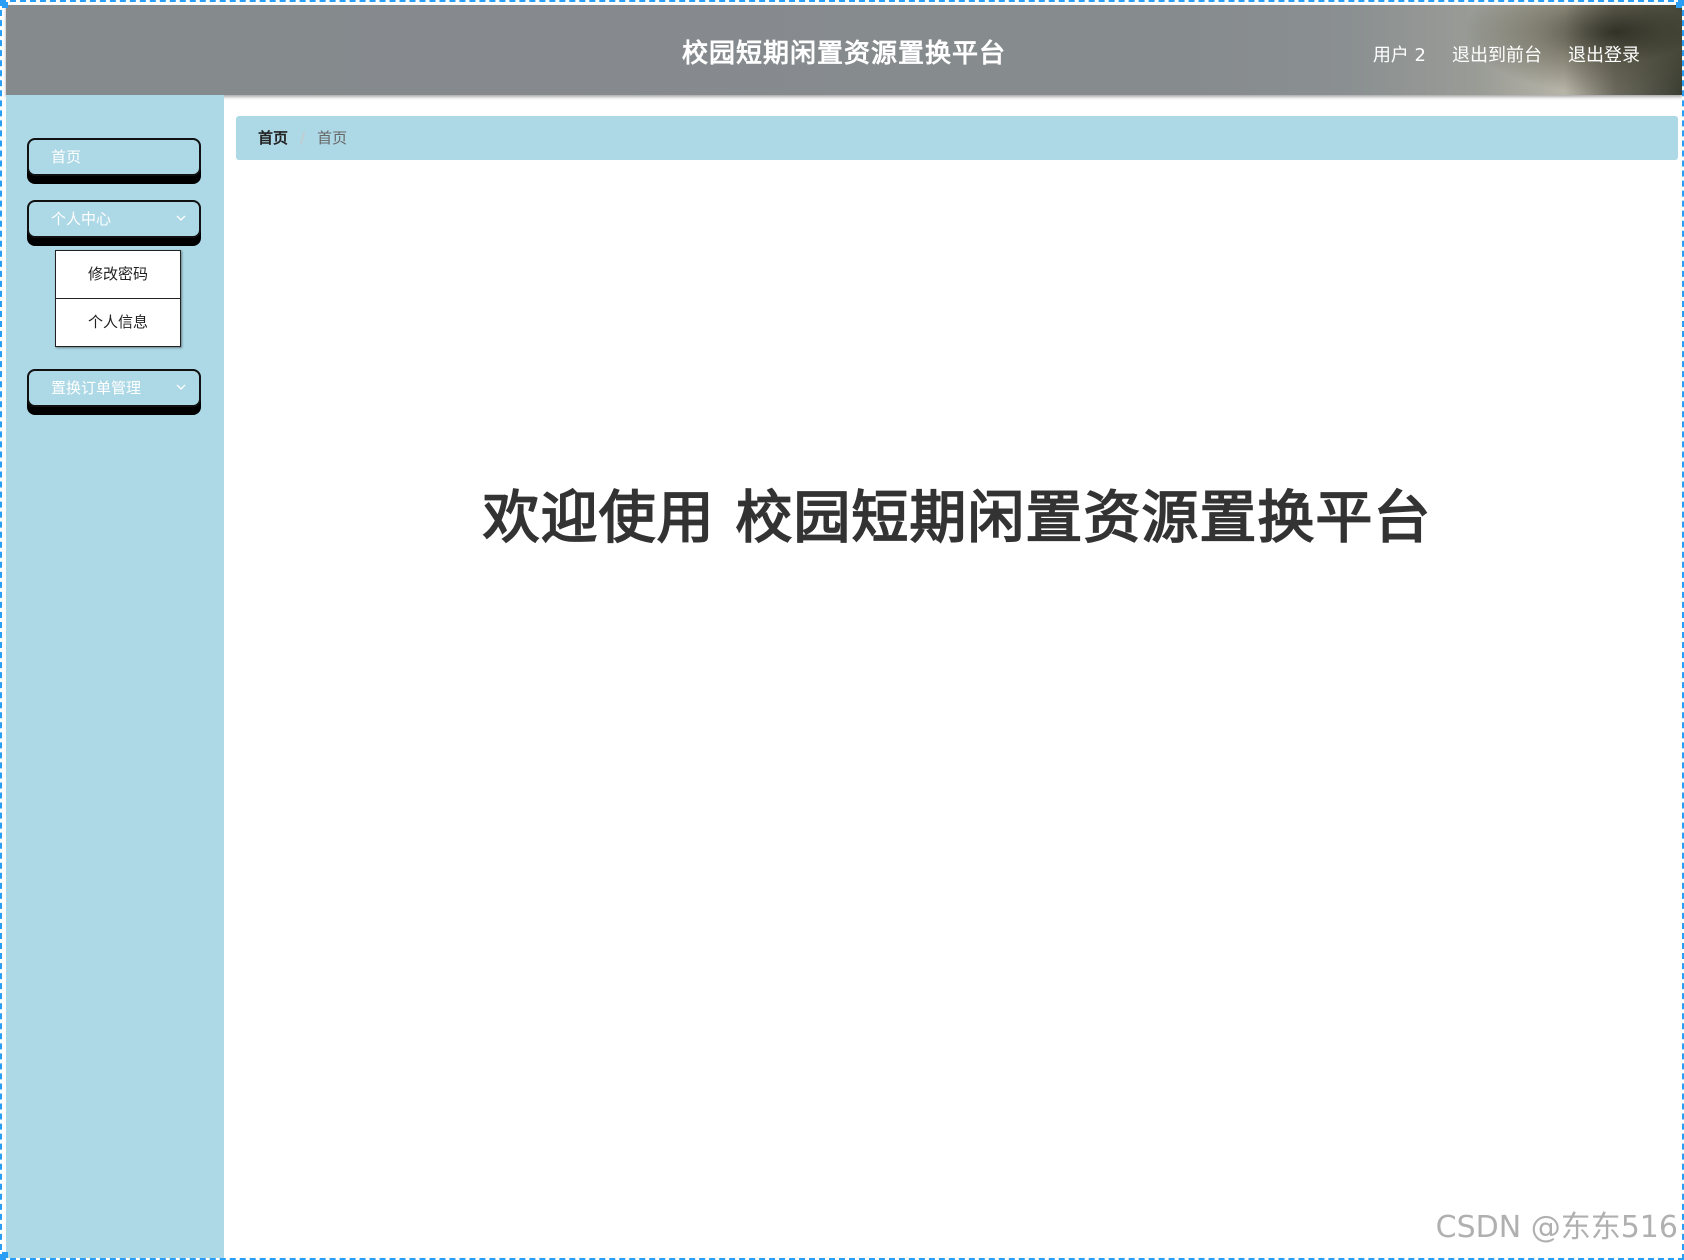  What do you see at coordinates (1604, 54) in the screenshot?
I see `logout-link: 退出登录` at bounding box center [1604, 54].